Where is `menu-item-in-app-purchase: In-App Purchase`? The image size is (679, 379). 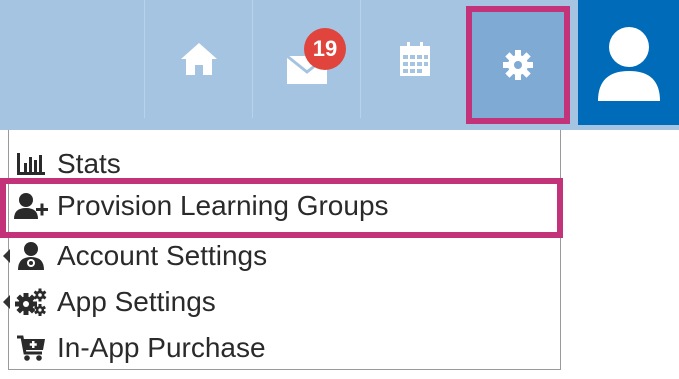
menu-item-in-app-purchase: In-App Purchase is located at coordinates (285, 348).